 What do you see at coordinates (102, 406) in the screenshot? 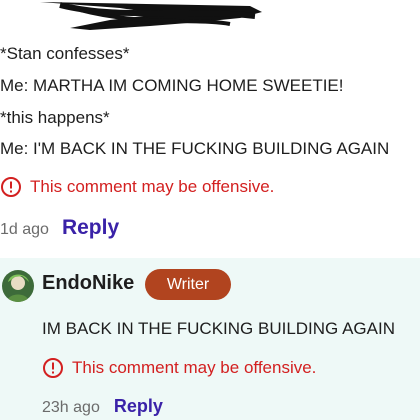
I see `reply-meta: 23h ago Reply` at bounding box center [102, 406].